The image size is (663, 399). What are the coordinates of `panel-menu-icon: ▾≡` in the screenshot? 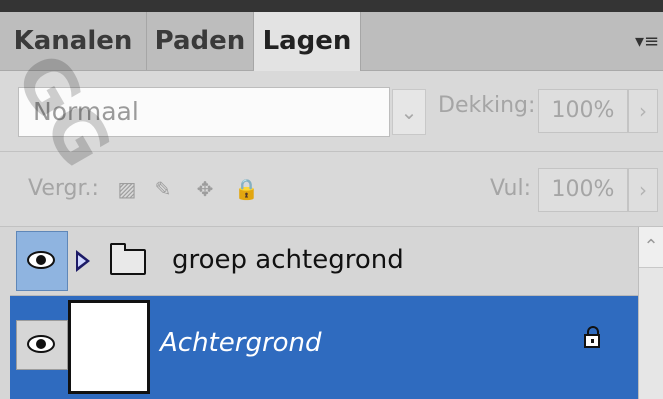 It's located at (647, 42).